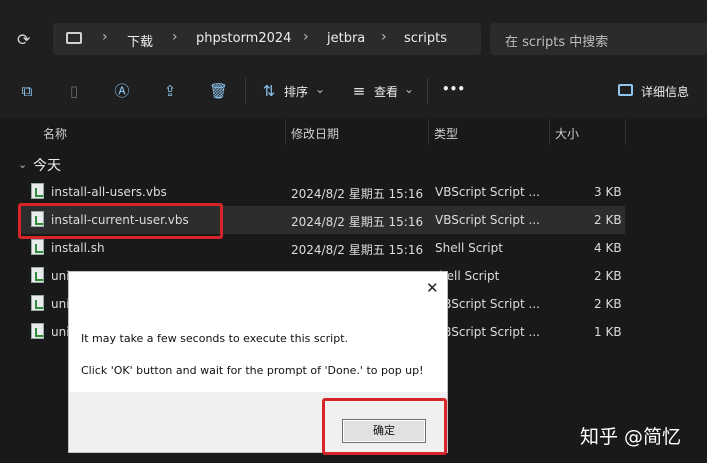  Describe the element at coordinates (109, 192) in the screenshot. I see `file-name: install-all-users.vbs` at that location.